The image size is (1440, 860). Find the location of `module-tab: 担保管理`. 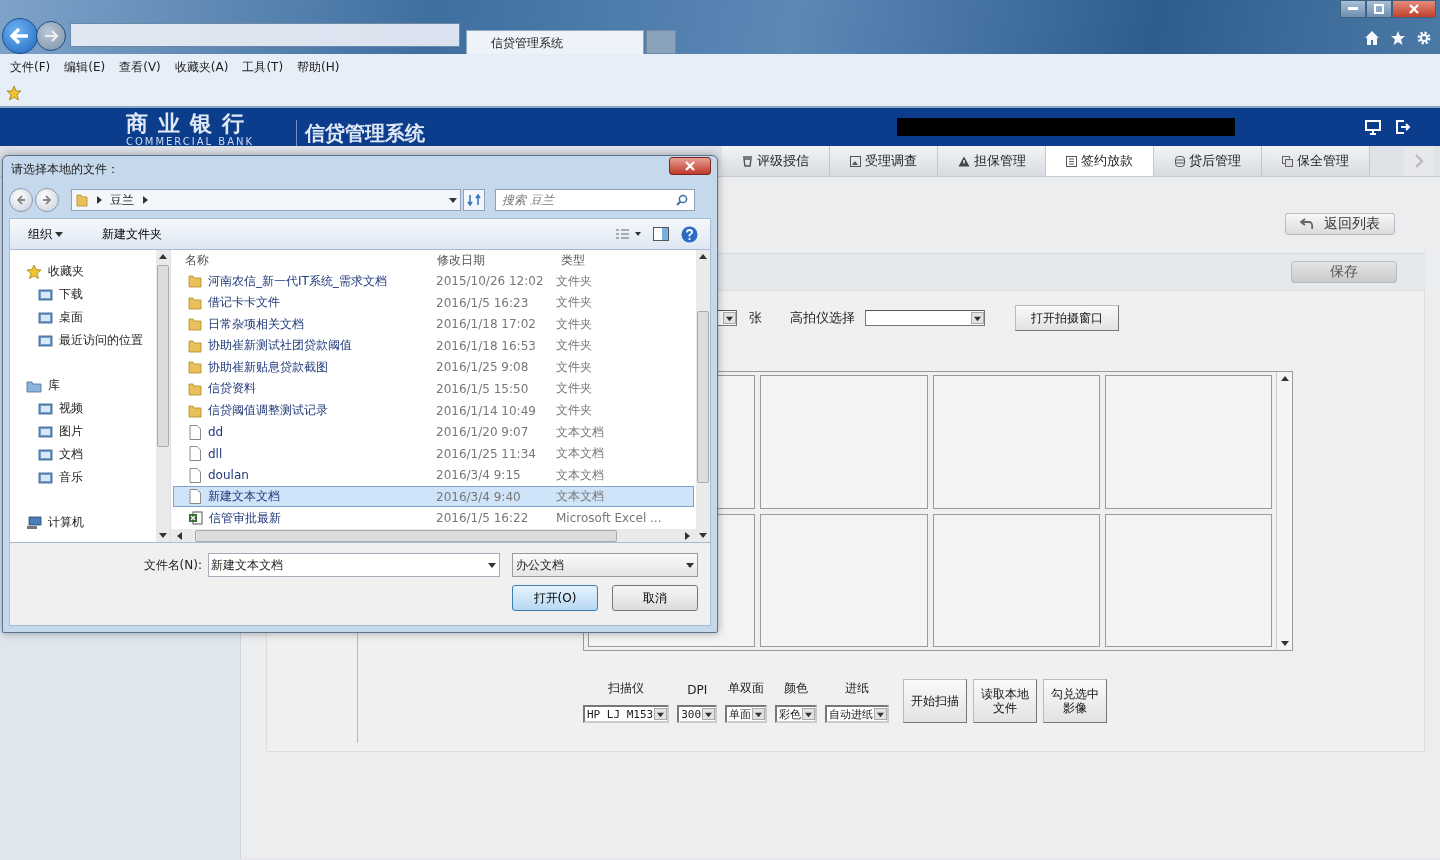

module-tab: 担保管理 is located at coordinates (992, 161).